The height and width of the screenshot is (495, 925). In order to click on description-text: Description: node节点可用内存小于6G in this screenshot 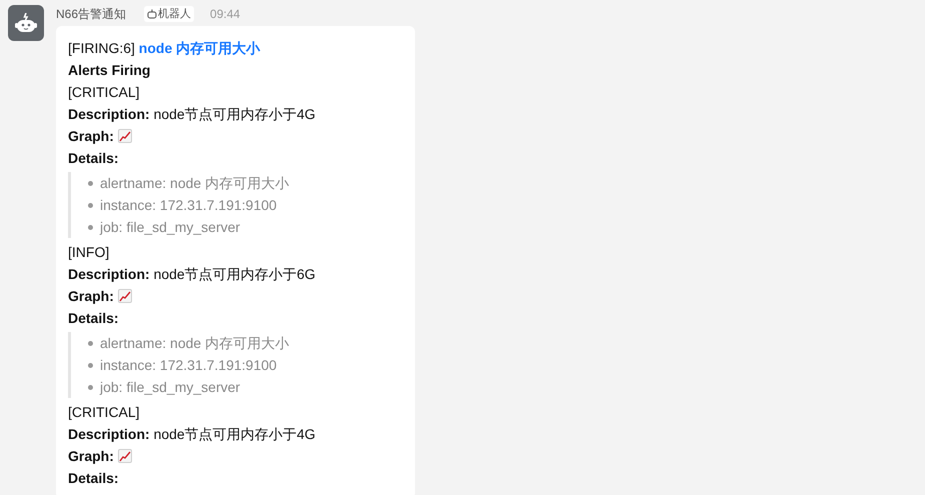, I will do `click(192, 274)`.